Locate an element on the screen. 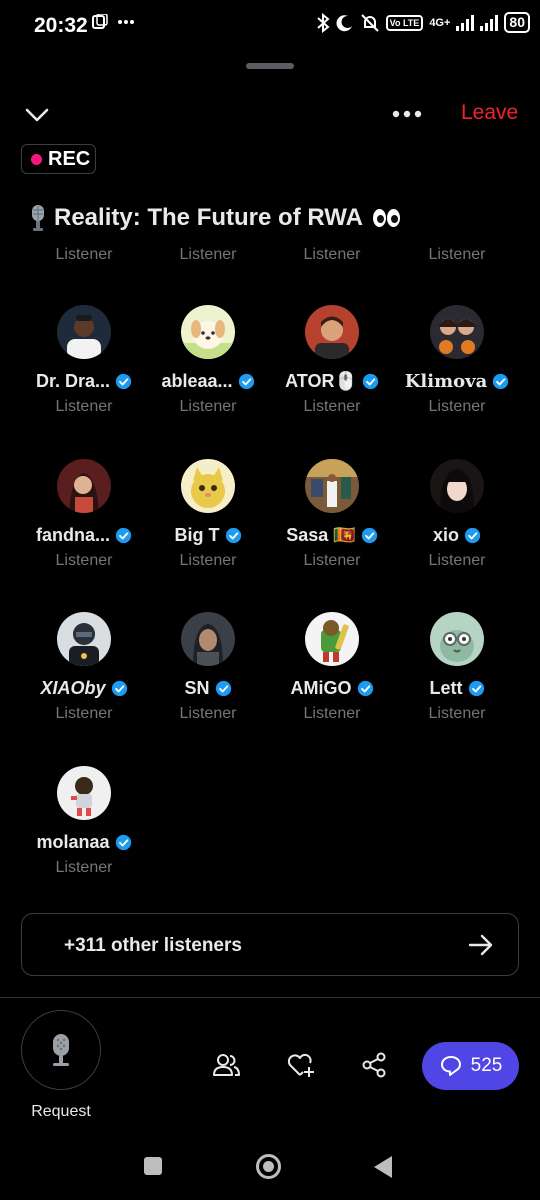 The image size is (540, 1200). listener-item: Klimova Listener is located at coordinates (457, 370).